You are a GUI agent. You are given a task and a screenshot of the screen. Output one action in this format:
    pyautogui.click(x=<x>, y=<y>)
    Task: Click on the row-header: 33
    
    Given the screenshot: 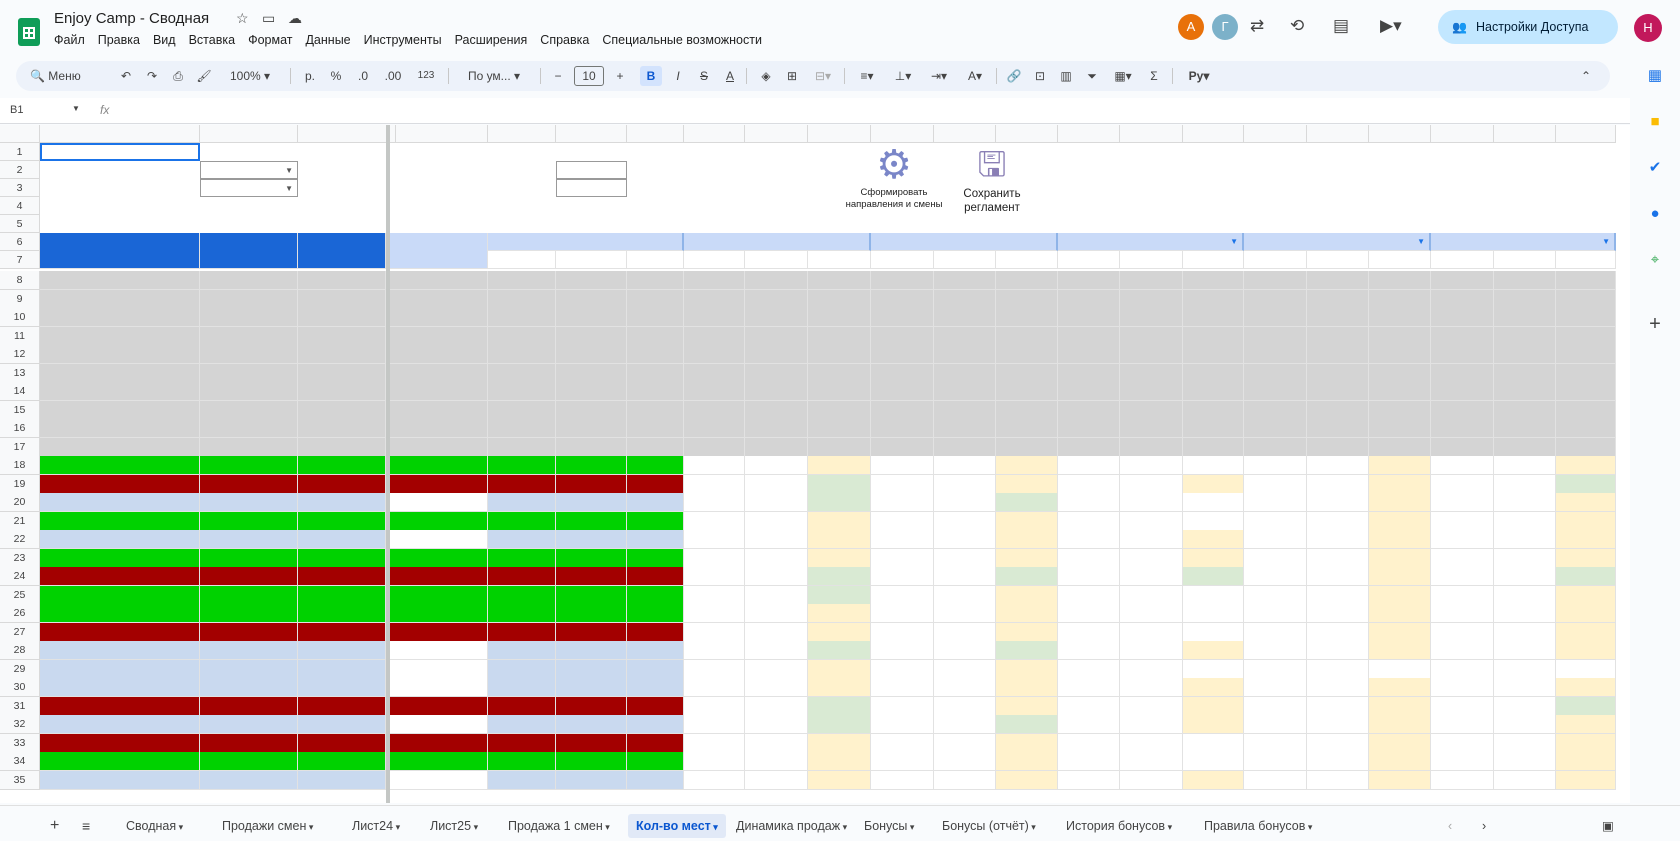 What is the action you would take?
    pyautogui.click(x=20, y=743)
    